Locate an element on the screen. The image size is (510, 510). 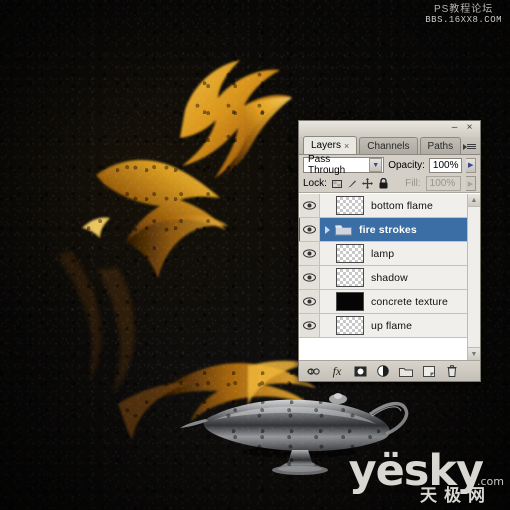
layer-name-label: bottom flame is located at coordinates (402, 205).